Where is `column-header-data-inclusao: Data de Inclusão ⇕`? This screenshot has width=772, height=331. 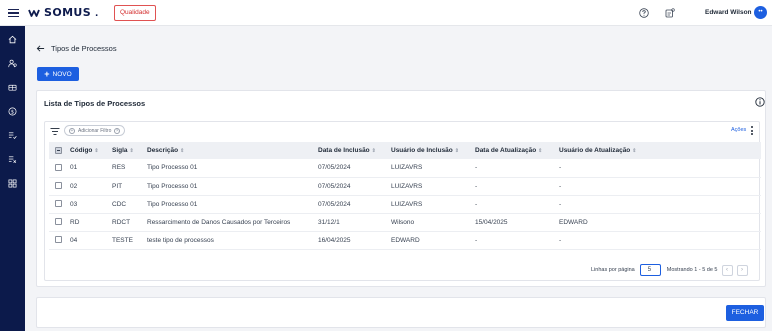 column-header-data-inclusao: Data de Inclusão ⇕ is located at coordinates (354, 150).